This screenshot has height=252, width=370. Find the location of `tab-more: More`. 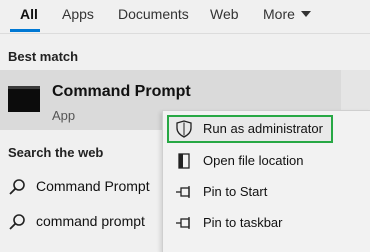

tab-more: More is located at coordinates (287, 16).